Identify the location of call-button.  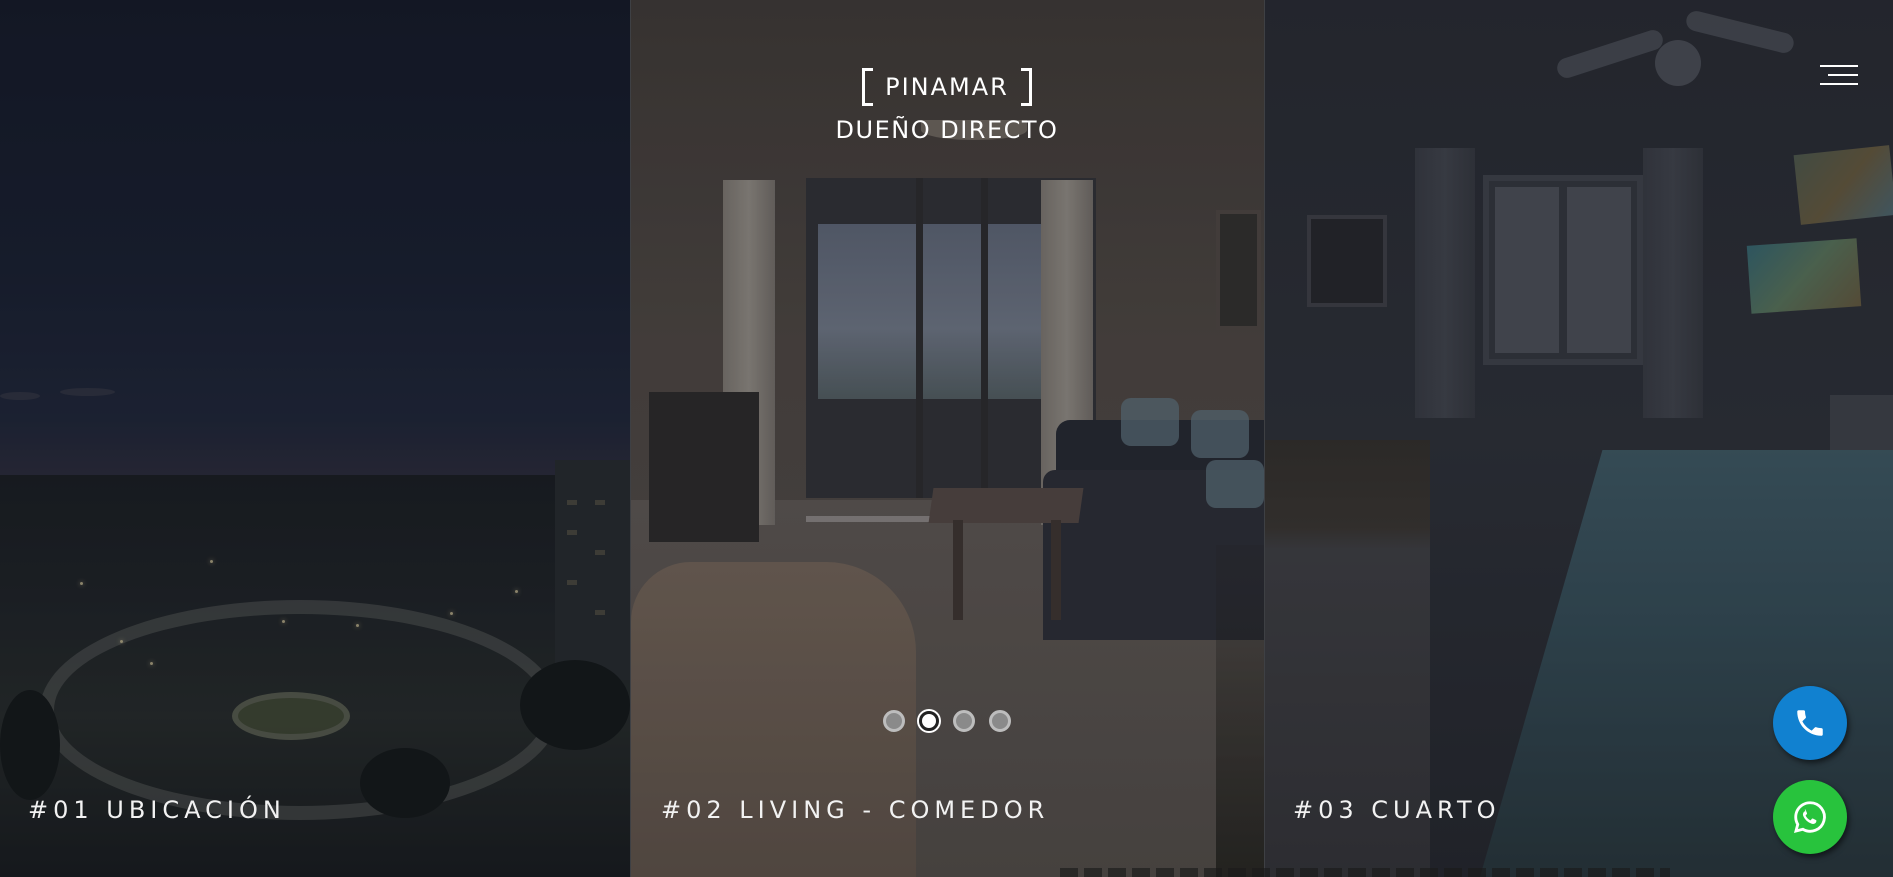
(1810, 723).